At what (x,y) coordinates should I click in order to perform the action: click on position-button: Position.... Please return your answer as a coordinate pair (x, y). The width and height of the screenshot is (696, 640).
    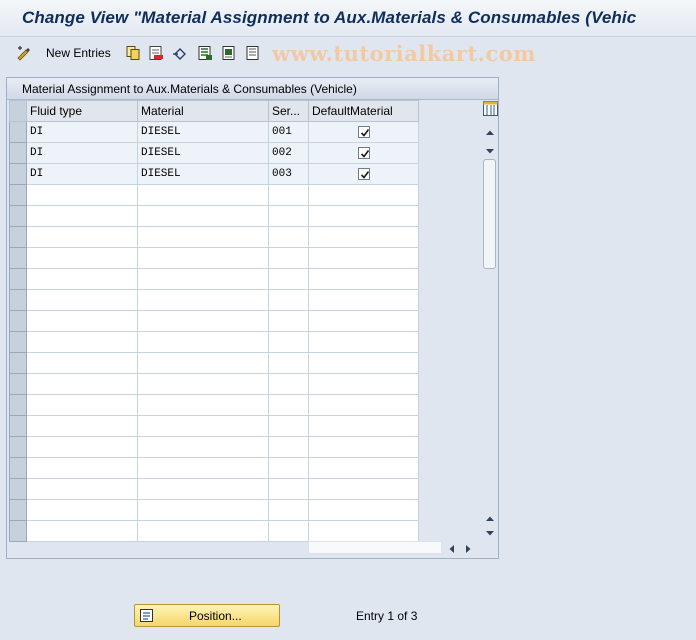
    Looking at the image, I should click on (207, 615).